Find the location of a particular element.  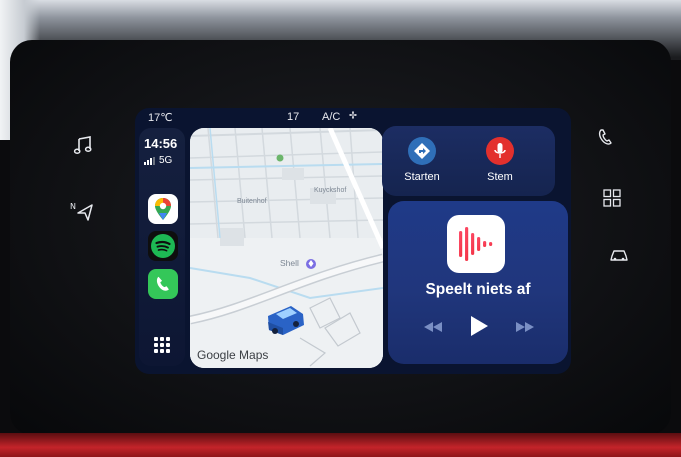

temperature-readout: 17℃ is located at coordinates (160, 118).